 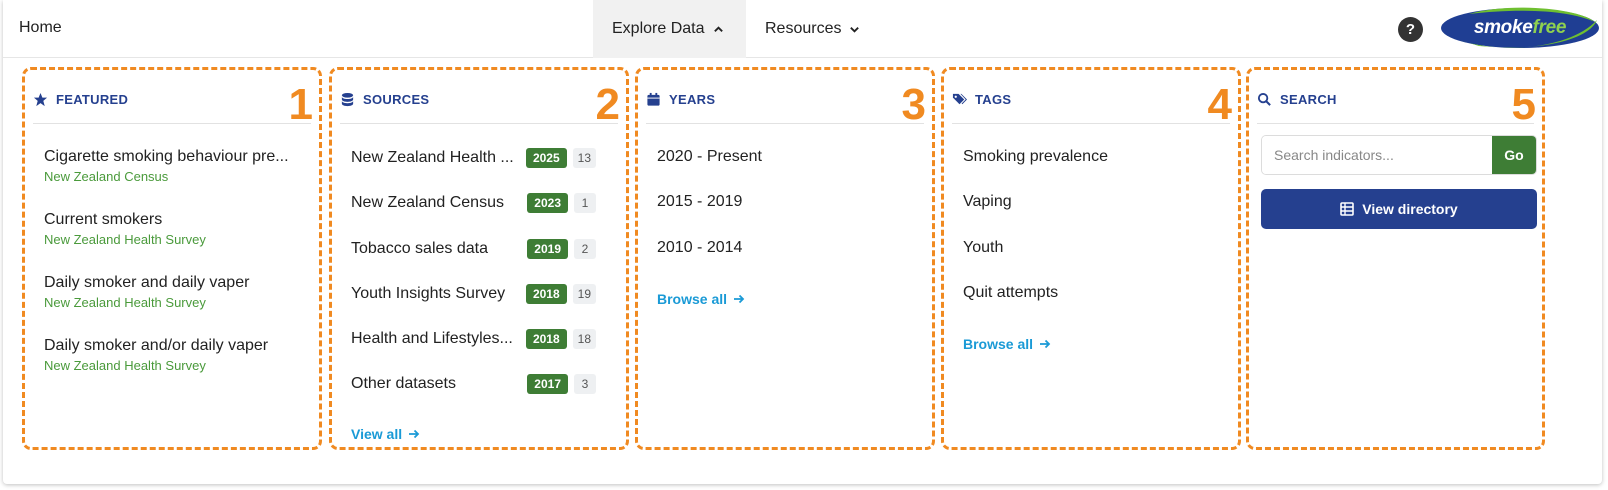 I want to click on browse-all-years-link: Browse all, so click(x=701, y=299).